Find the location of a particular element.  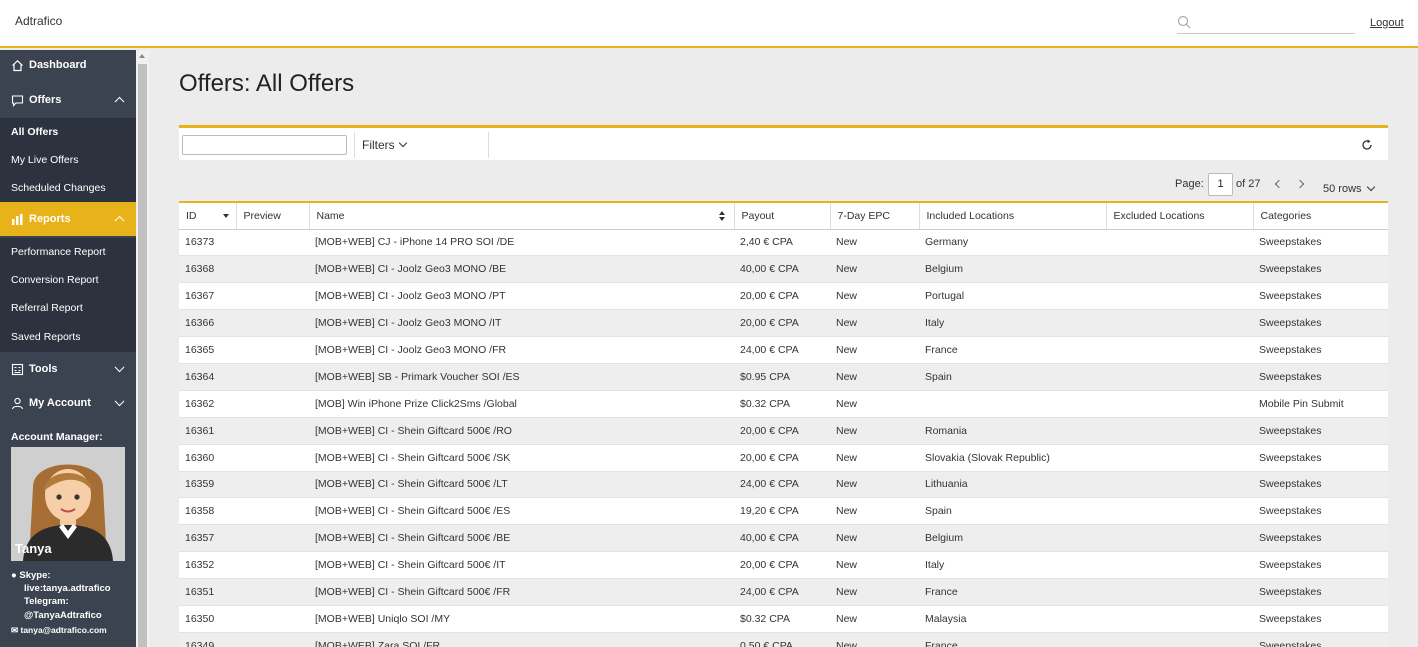

cell-payout: 19,20 € CPA is located at coordinates (782, 511).